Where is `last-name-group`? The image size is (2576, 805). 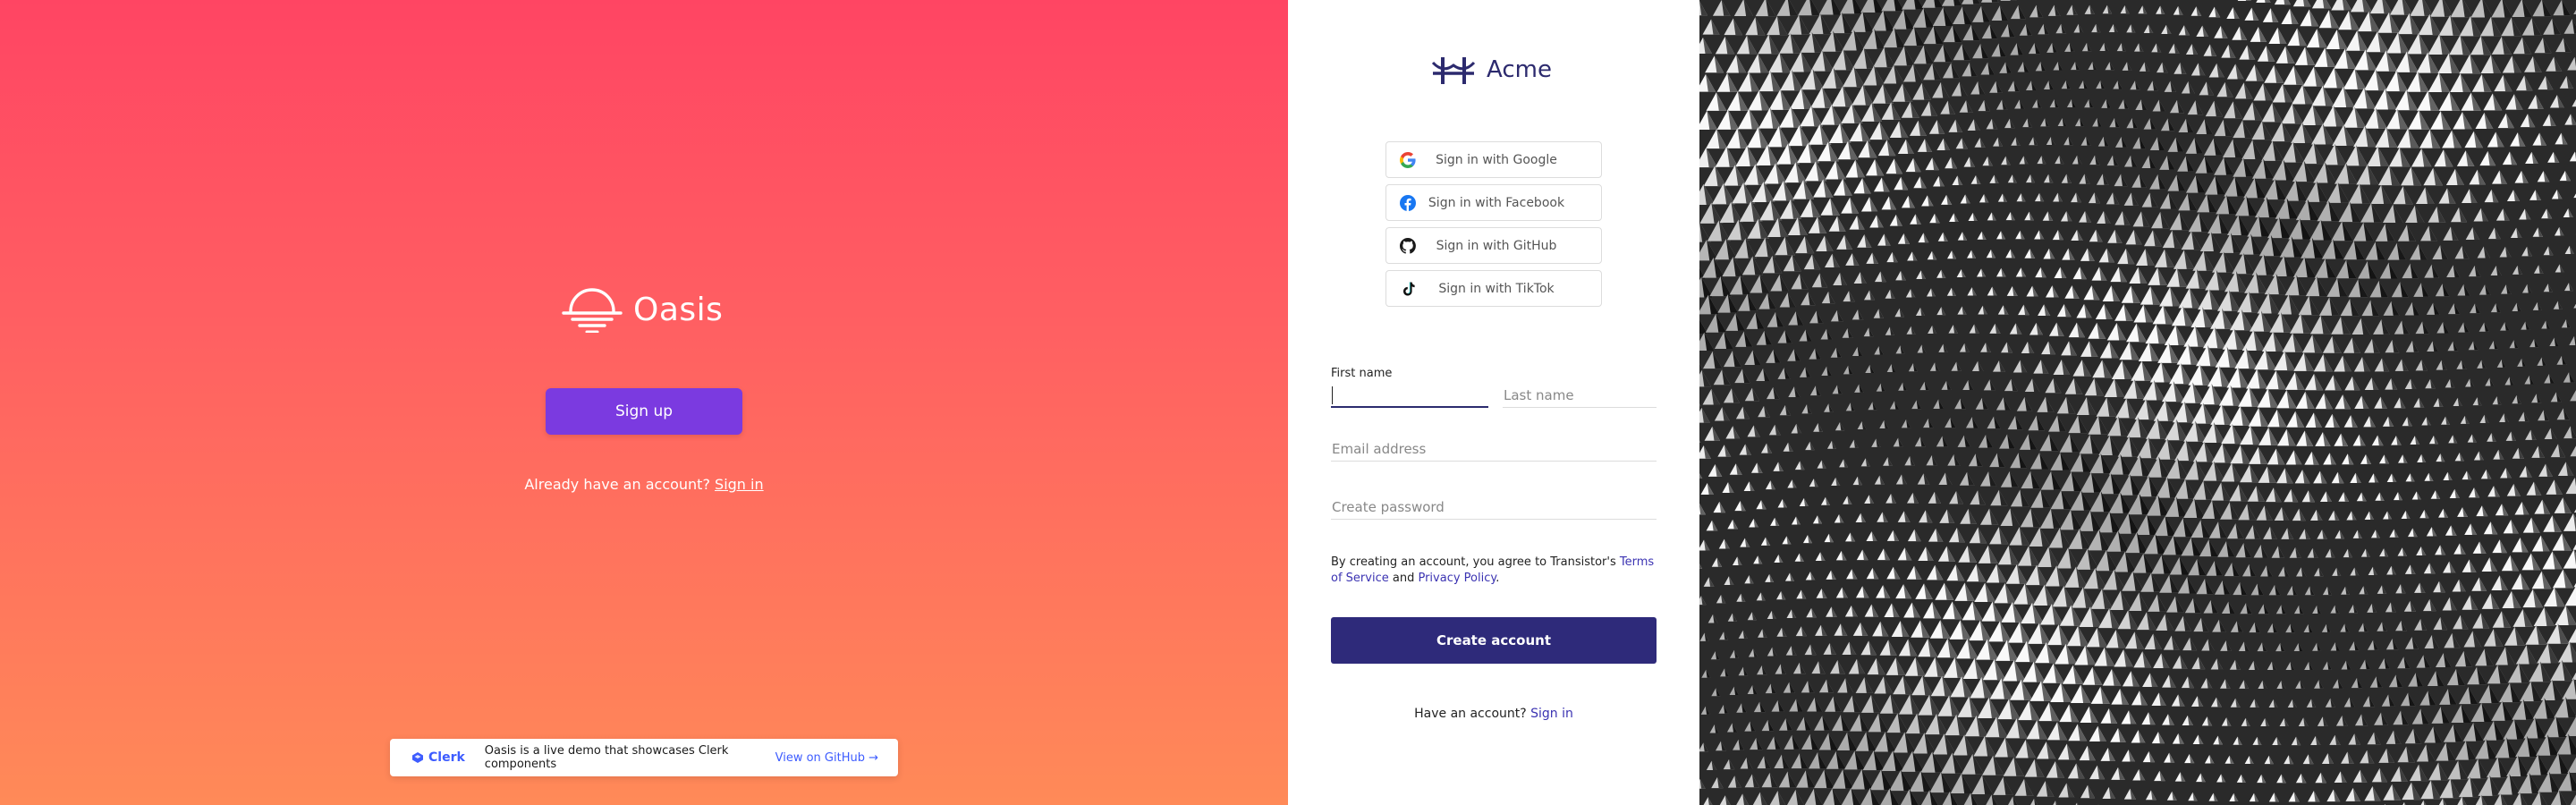 last-name-group is located at coordinates (1580, 386).